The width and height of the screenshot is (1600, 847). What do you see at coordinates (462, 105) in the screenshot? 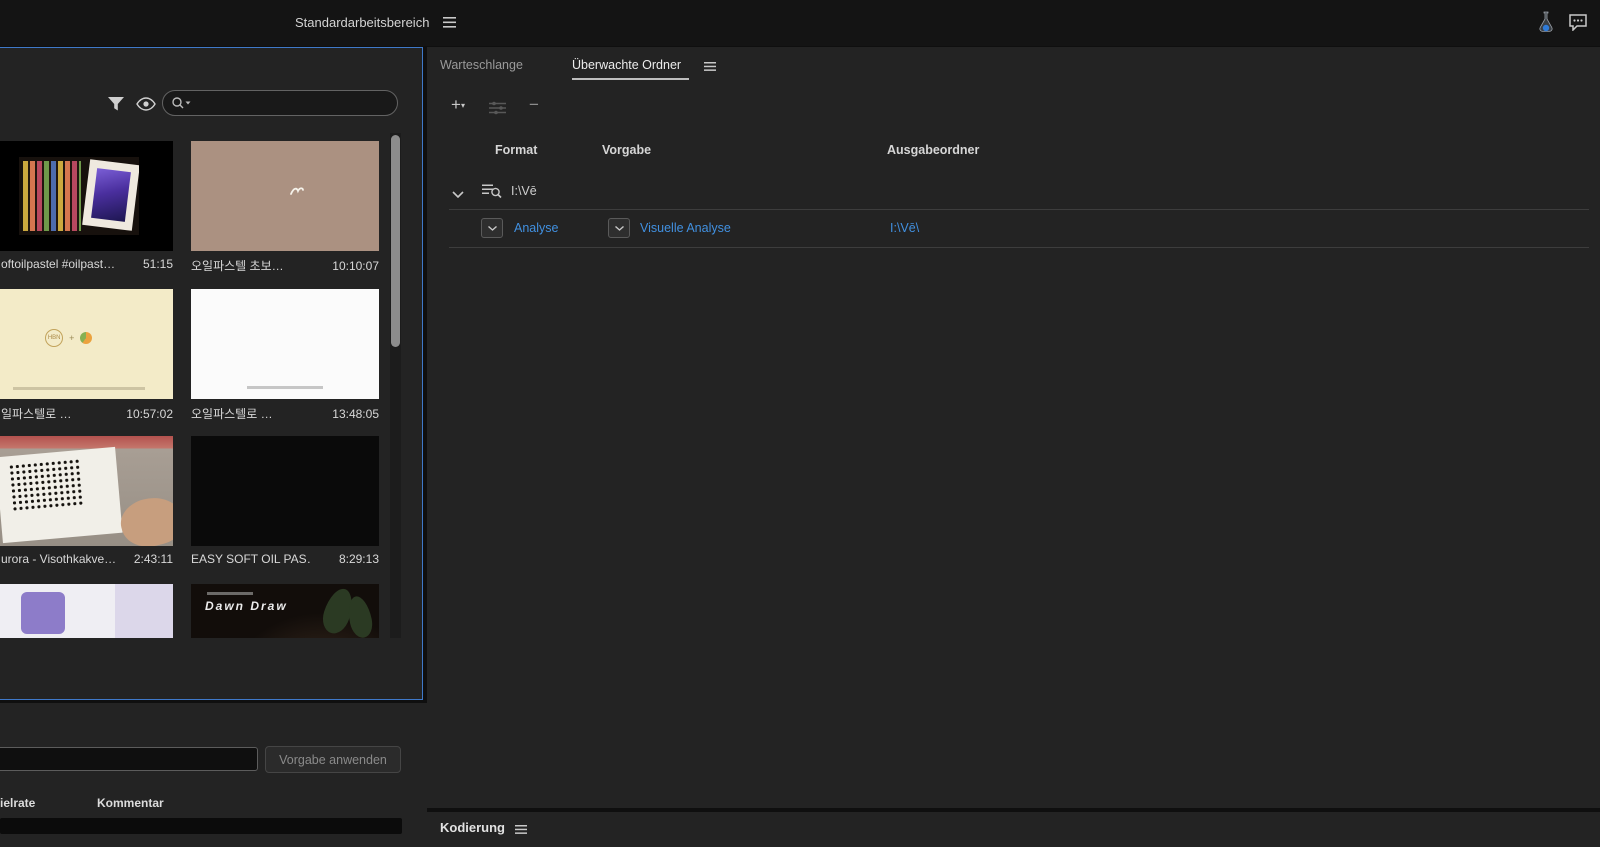
I see `chevron-down-icon: ▾` at bounding box center [462, 105].